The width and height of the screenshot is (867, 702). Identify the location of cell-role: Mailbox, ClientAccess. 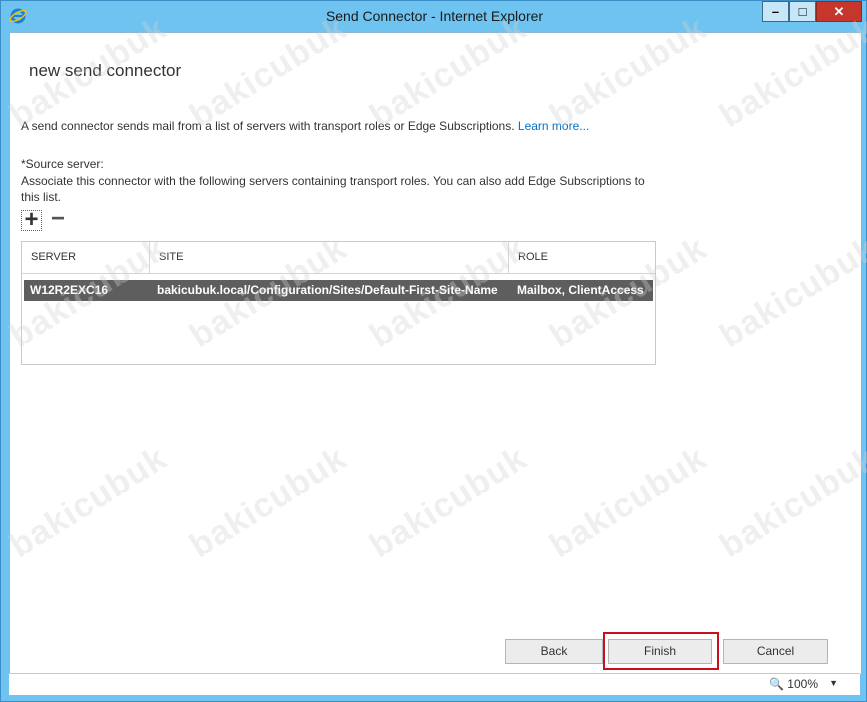
(580, 290).